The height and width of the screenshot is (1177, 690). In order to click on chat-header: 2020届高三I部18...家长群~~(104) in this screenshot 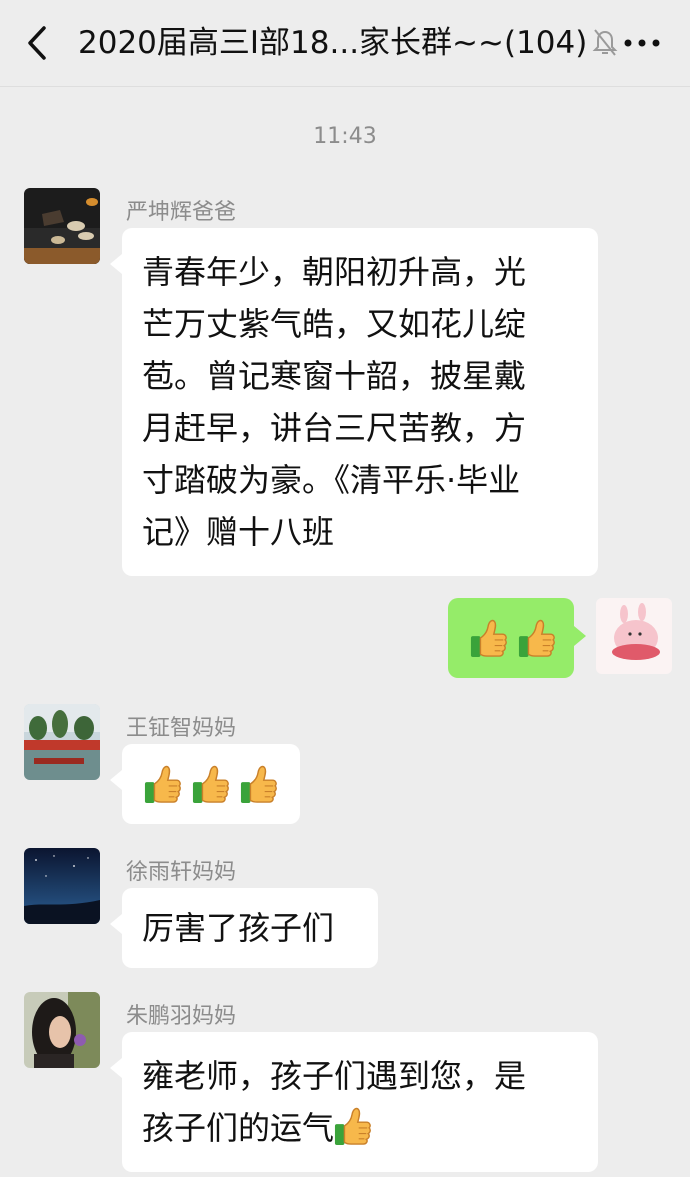, I will do `click(345, 43)`.